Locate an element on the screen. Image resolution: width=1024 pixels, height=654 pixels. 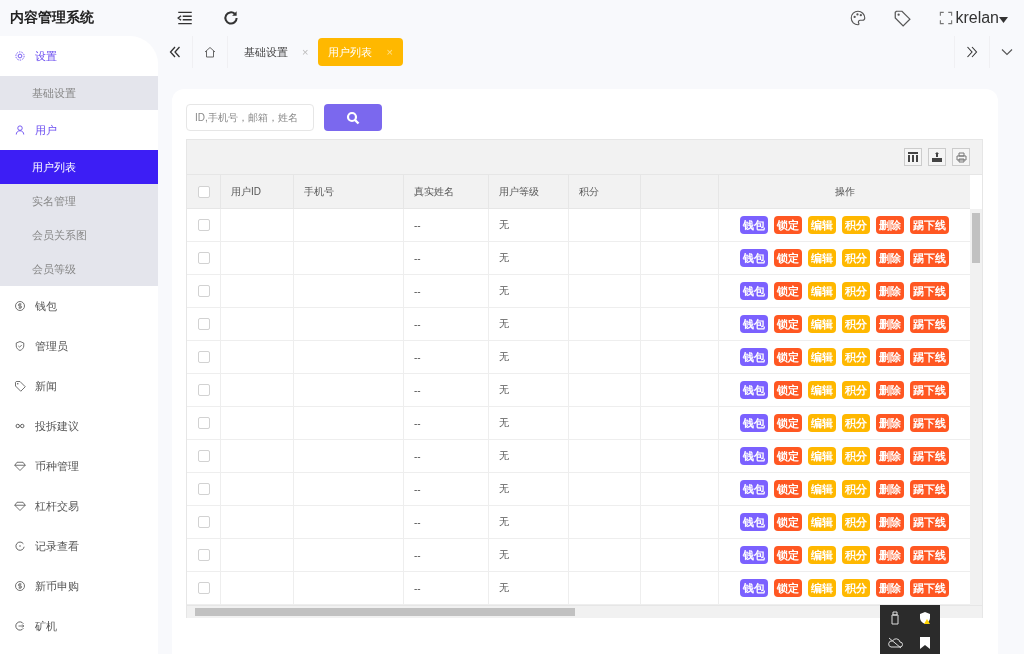
bookmark-icon is located at coordinates (925, 643).